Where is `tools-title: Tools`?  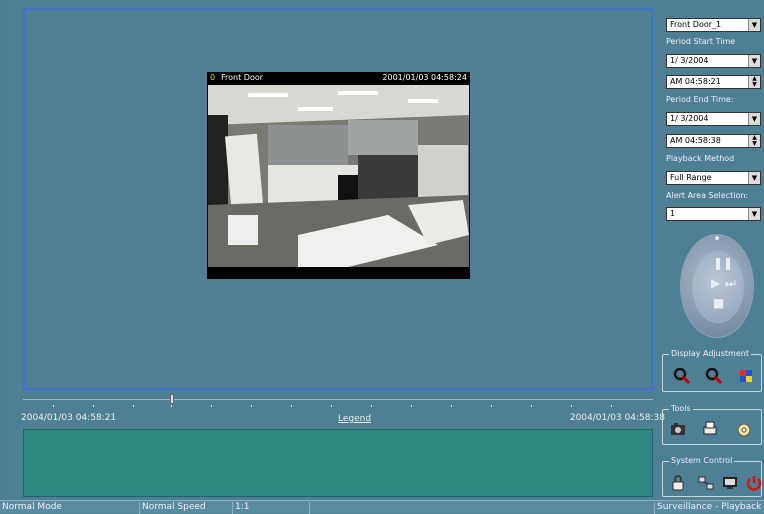
tools-title: Tools is located at coordinates (681, 408).